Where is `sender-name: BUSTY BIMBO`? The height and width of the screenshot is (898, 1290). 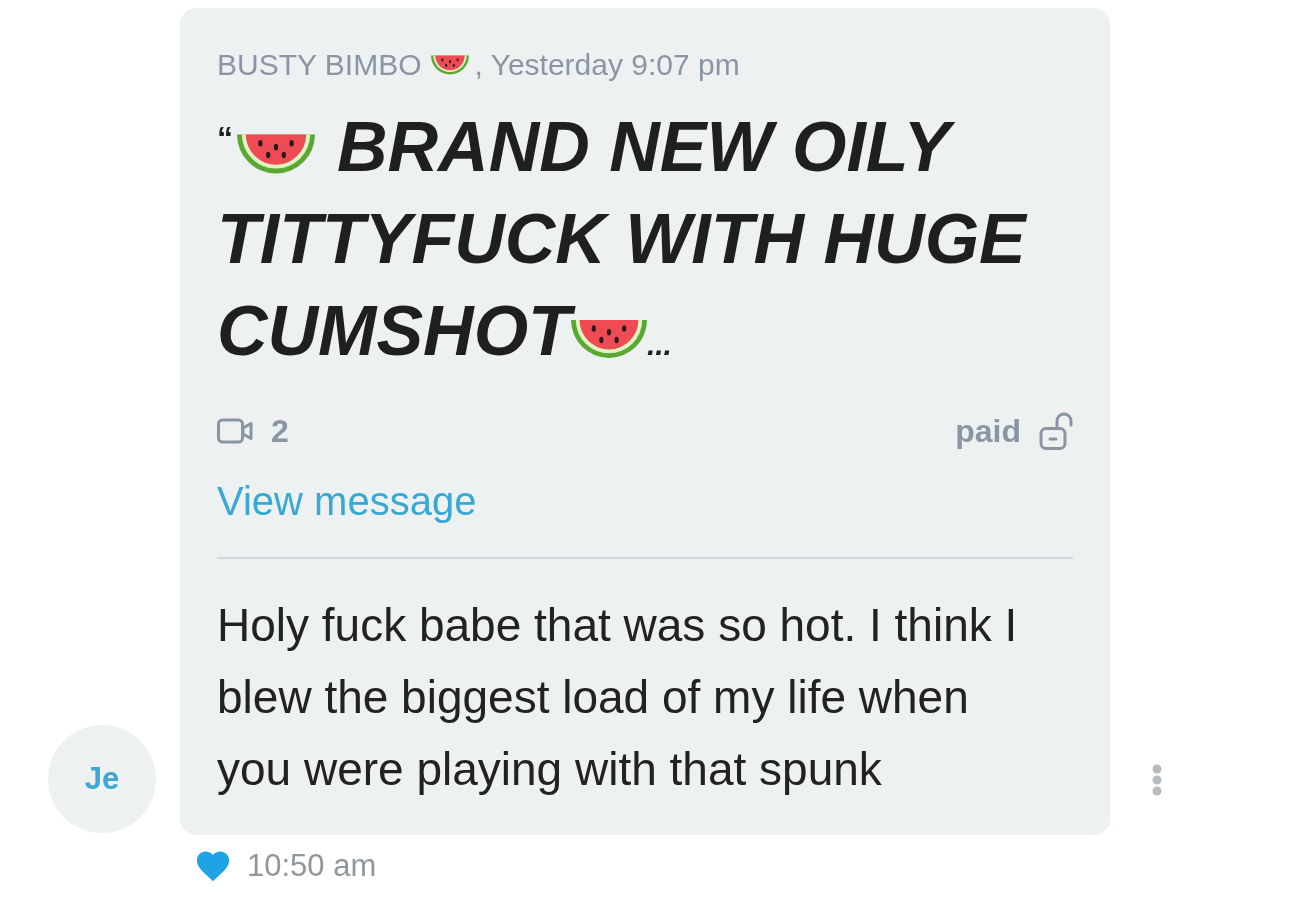
sender-name: BUSTY BIMBO is located at coordinates (319, 65).